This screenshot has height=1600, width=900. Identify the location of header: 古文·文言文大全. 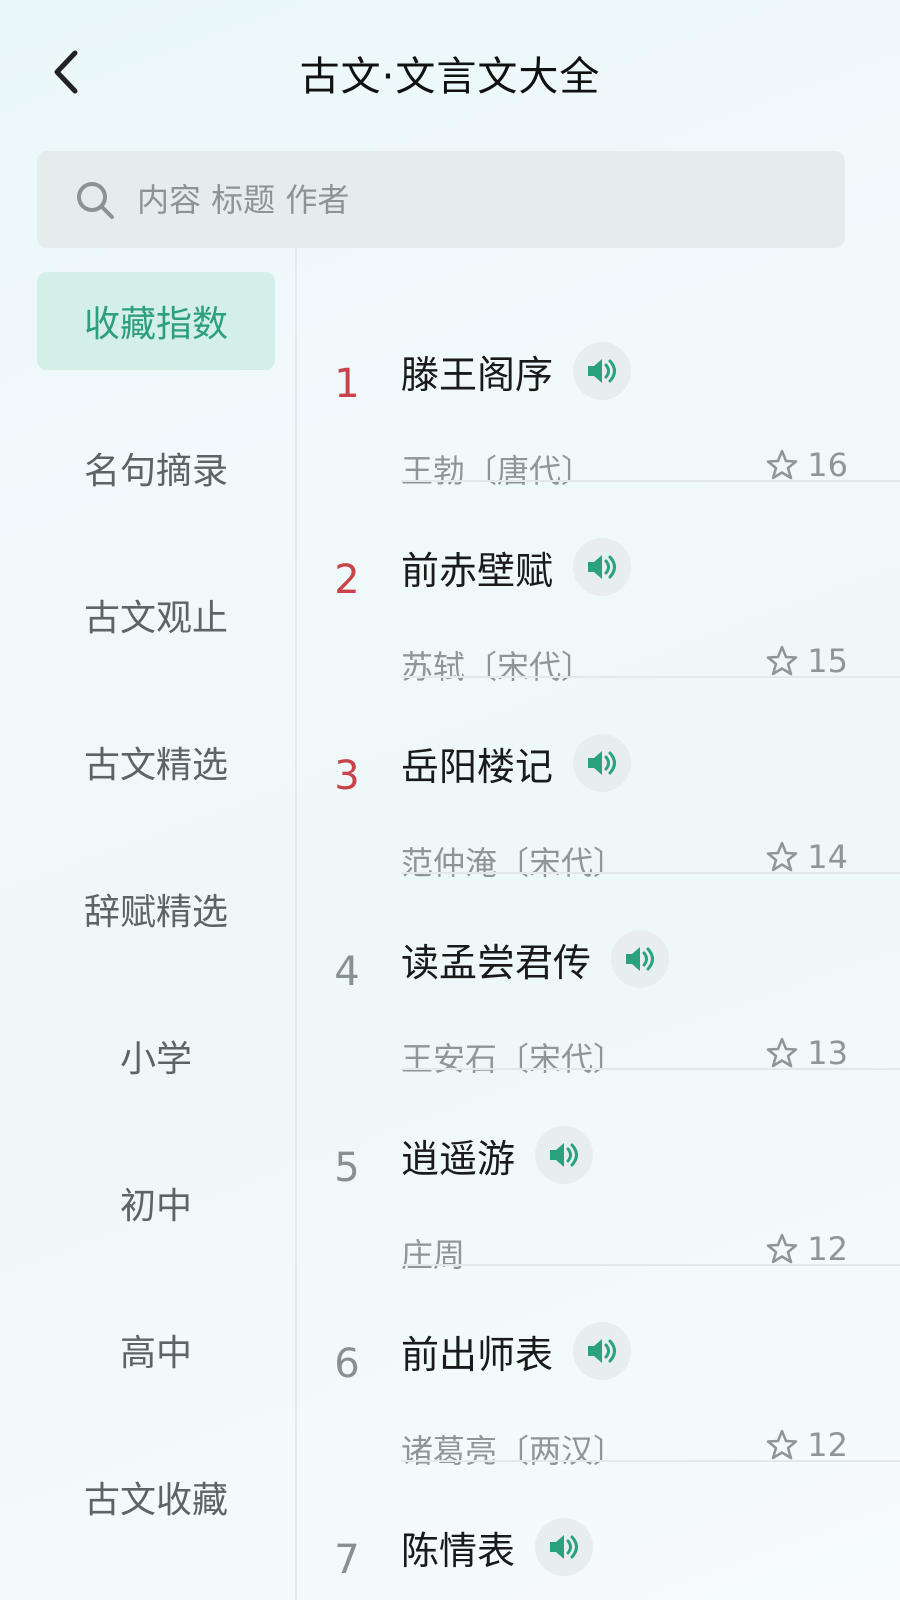
(450, 72).